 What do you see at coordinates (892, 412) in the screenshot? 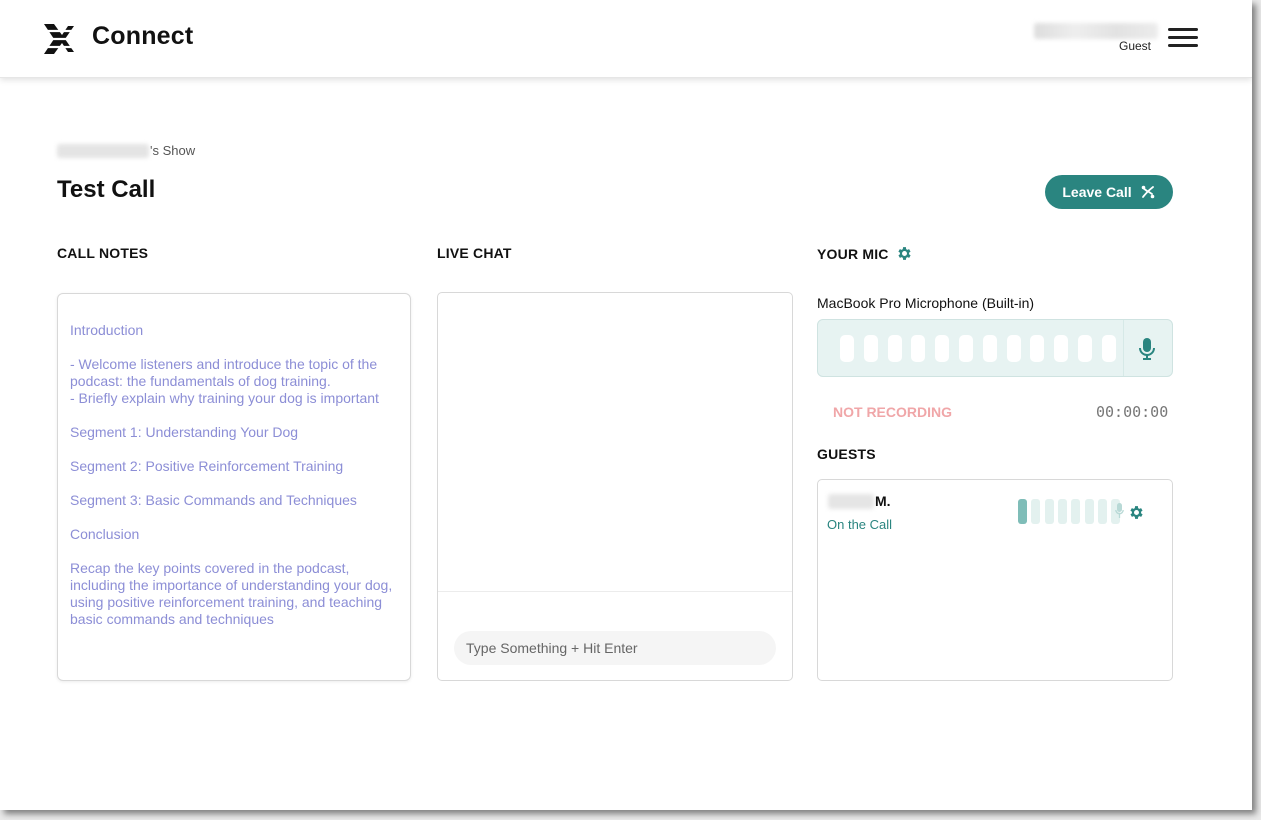
I see `recording-status: NOT RECORDING` at bounding box center [892, 412].